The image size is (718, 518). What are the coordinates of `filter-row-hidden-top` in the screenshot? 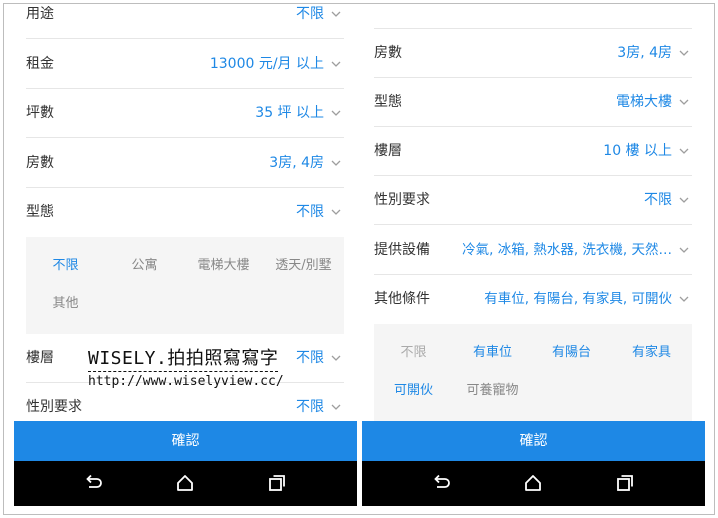 It's located at (533, 17).